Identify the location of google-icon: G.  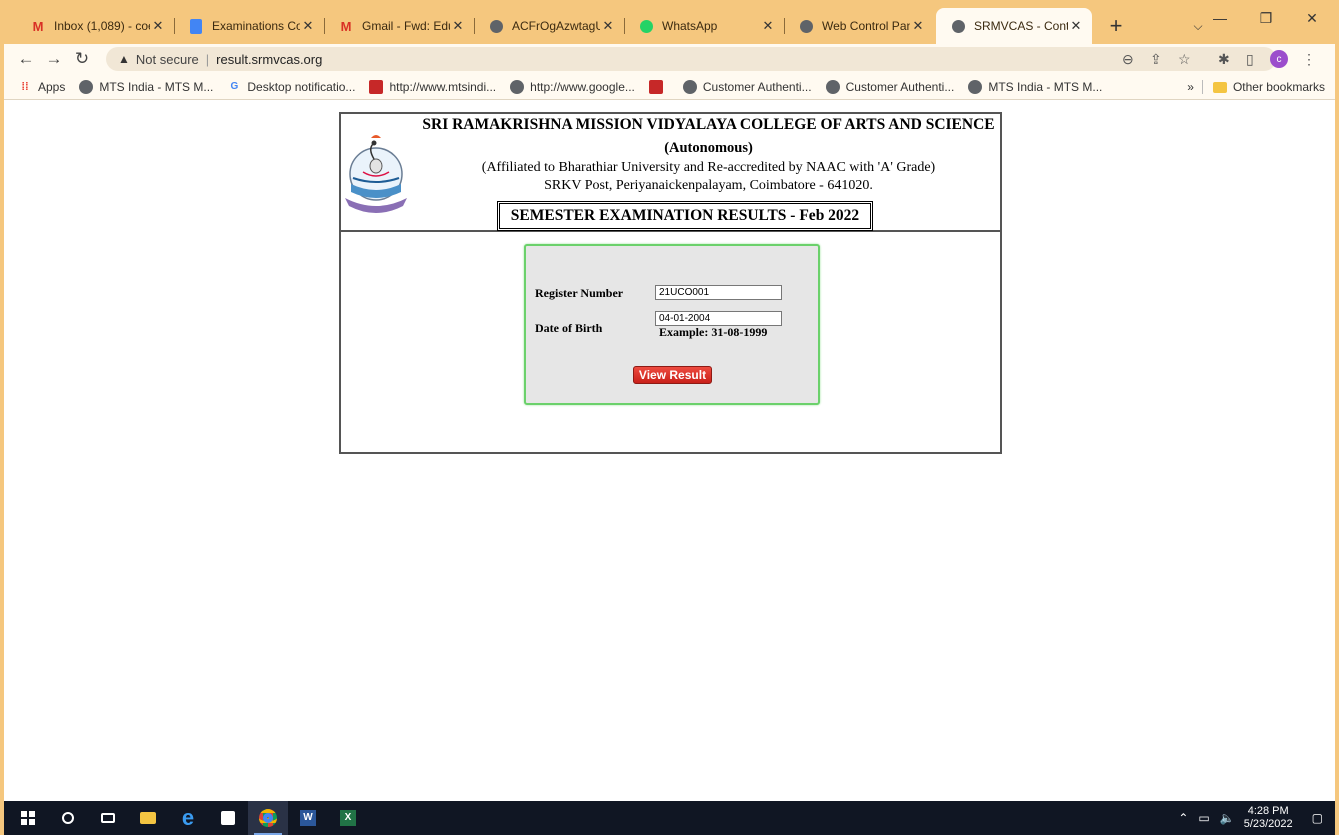
(234, 86).